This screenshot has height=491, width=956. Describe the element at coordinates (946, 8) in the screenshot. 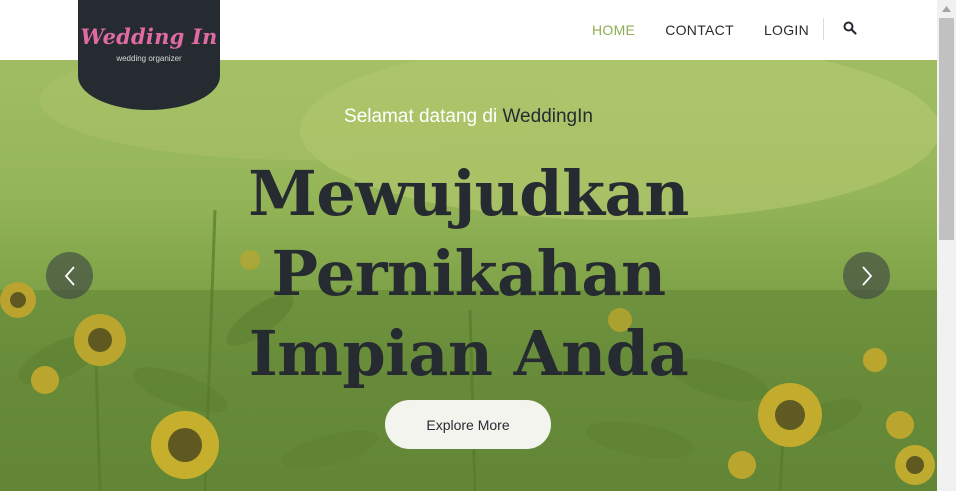

I see `scroll-up-arrow-icon` at that location.